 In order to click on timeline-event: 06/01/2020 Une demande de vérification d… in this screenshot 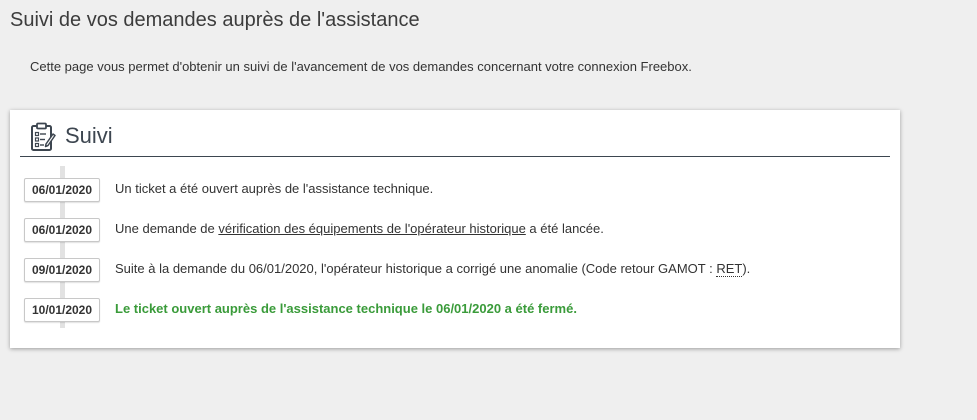, I will do `click(459, 230)`.